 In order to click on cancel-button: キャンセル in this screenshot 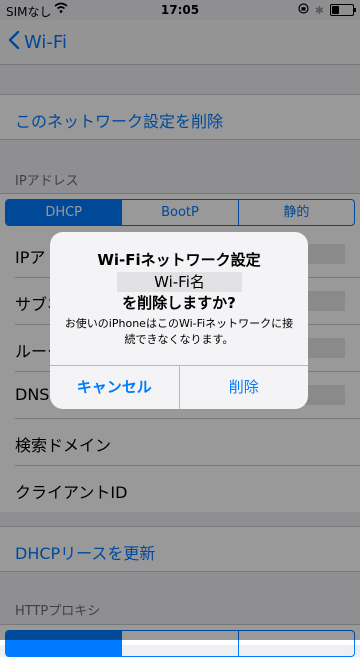, I will do `click(115, 387)`.